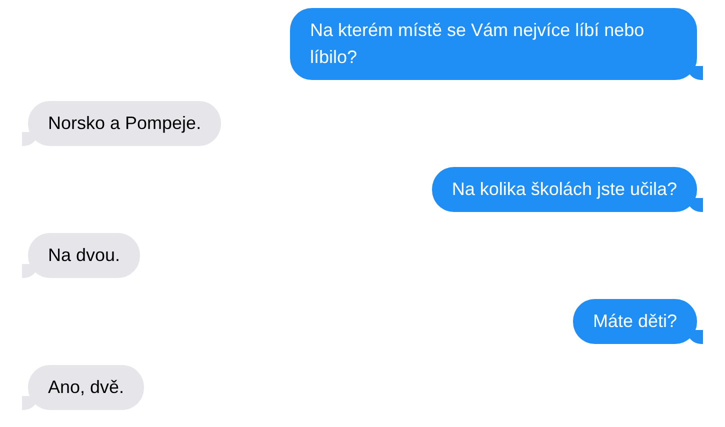  Describe the element at coordinates (86, 387) in the screenshot. I see `received-message-bubble: Ano, dvě.` at that location.